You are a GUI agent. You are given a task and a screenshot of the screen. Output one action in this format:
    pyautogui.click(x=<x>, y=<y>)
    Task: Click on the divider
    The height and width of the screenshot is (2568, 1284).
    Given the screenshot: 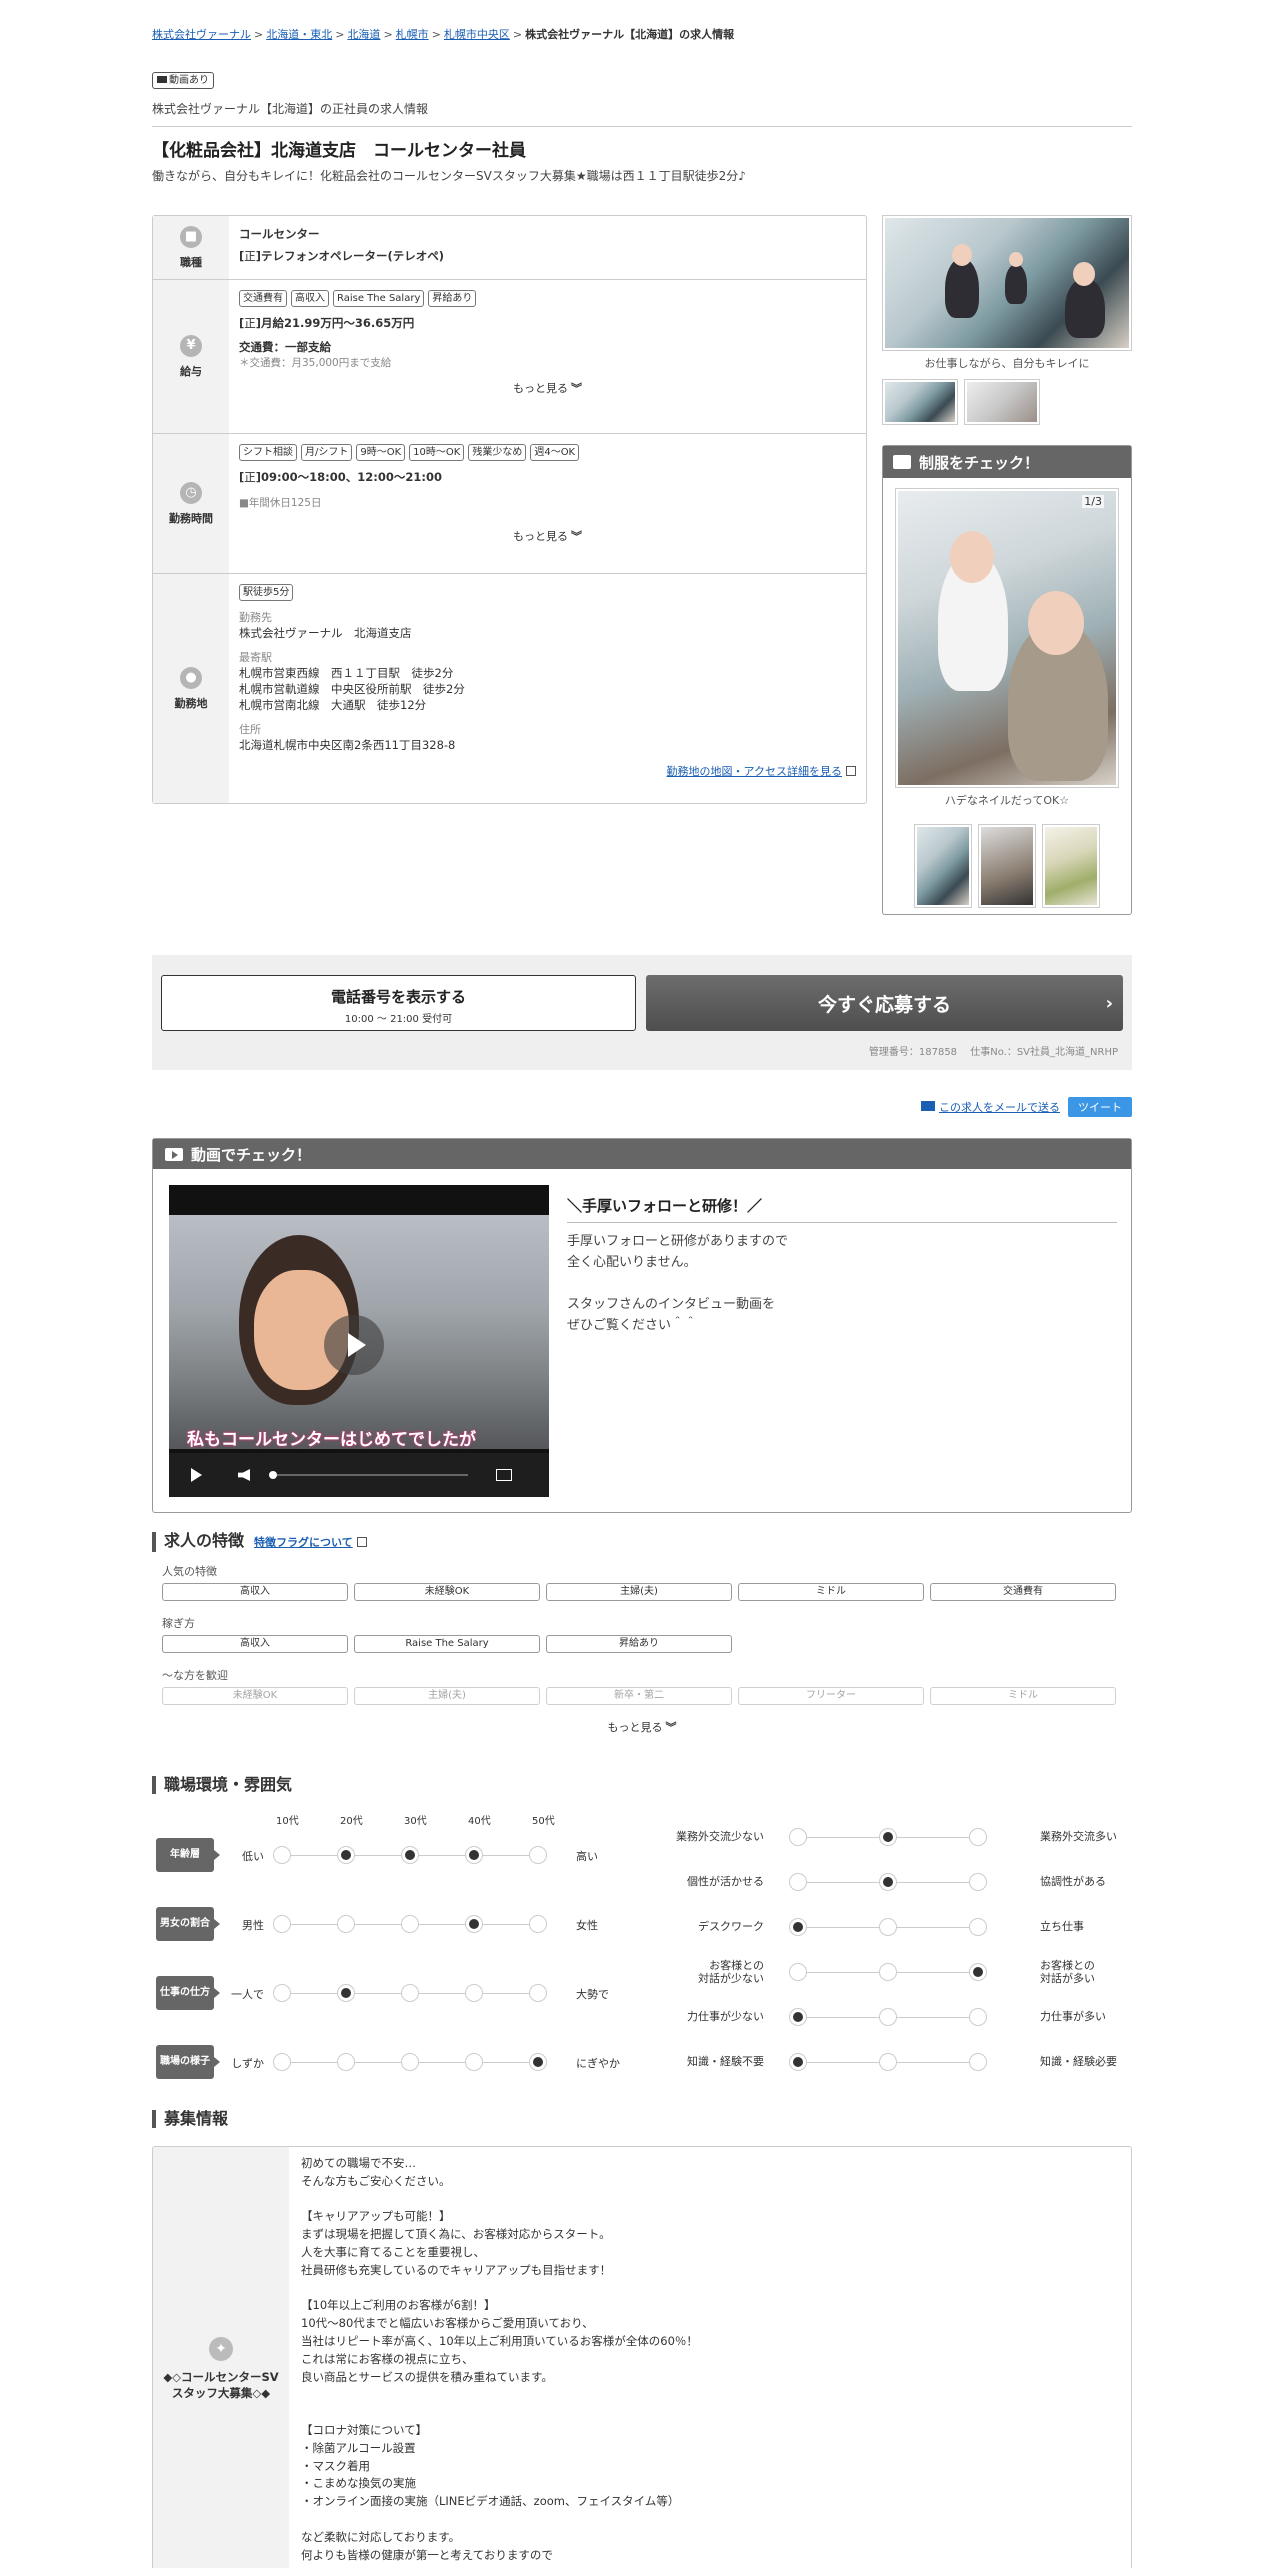 What is the action you would take?
    pyautogui.click(x=642, y=126)
    